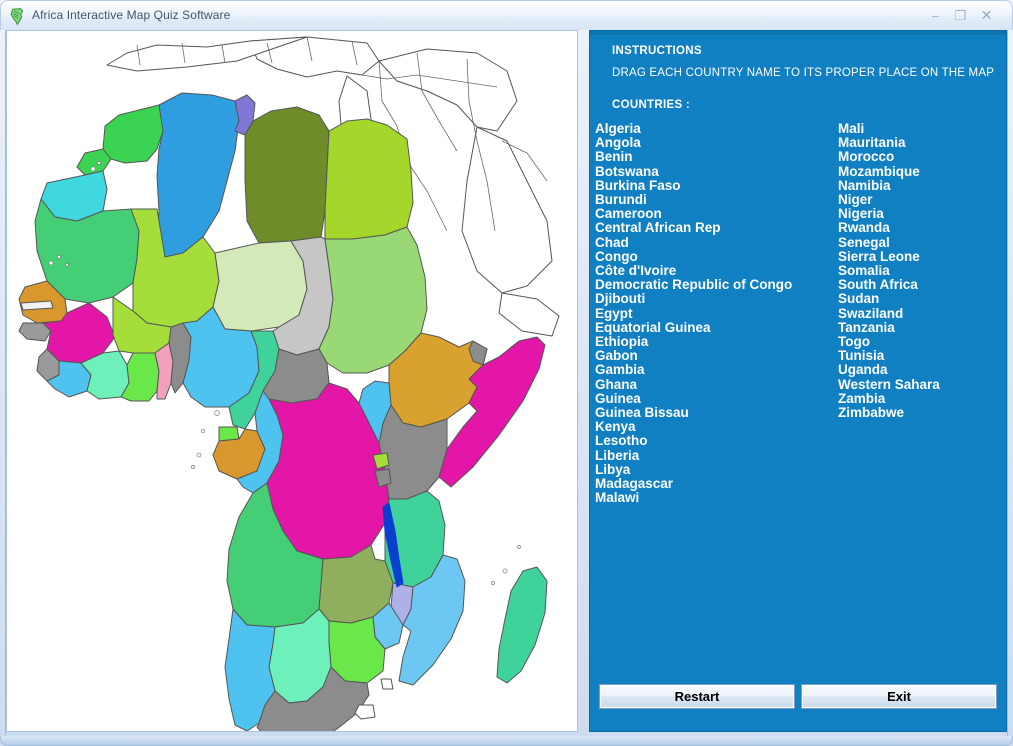 Image resolution: width=1013 pixels, height=746 pixels. I want to click on country-name-item: Kenya, so click(693, 427).